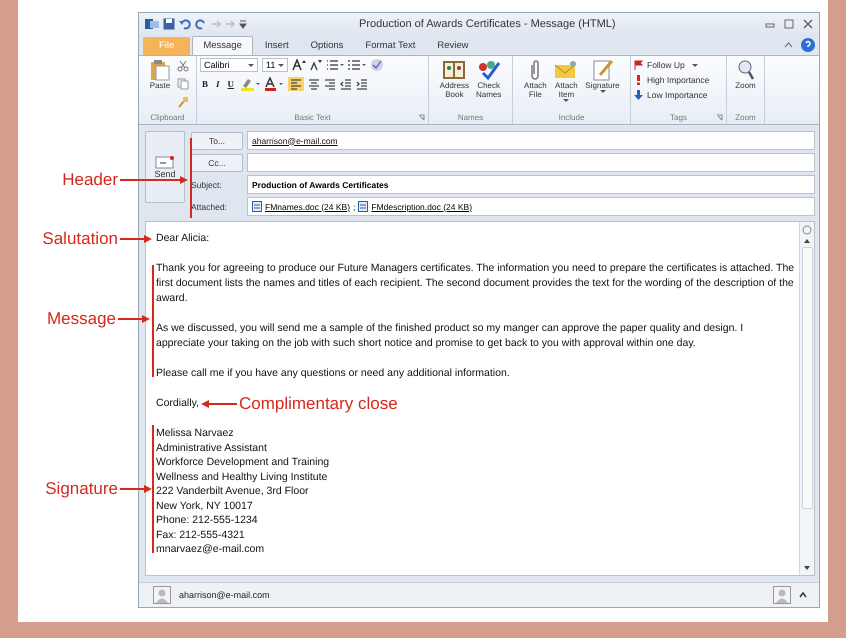 This screenshot has width=846, height=638. Describe the element at coordinates (275, 65) in the screenshot. I see `font-size-dropdown: 11` at that location.